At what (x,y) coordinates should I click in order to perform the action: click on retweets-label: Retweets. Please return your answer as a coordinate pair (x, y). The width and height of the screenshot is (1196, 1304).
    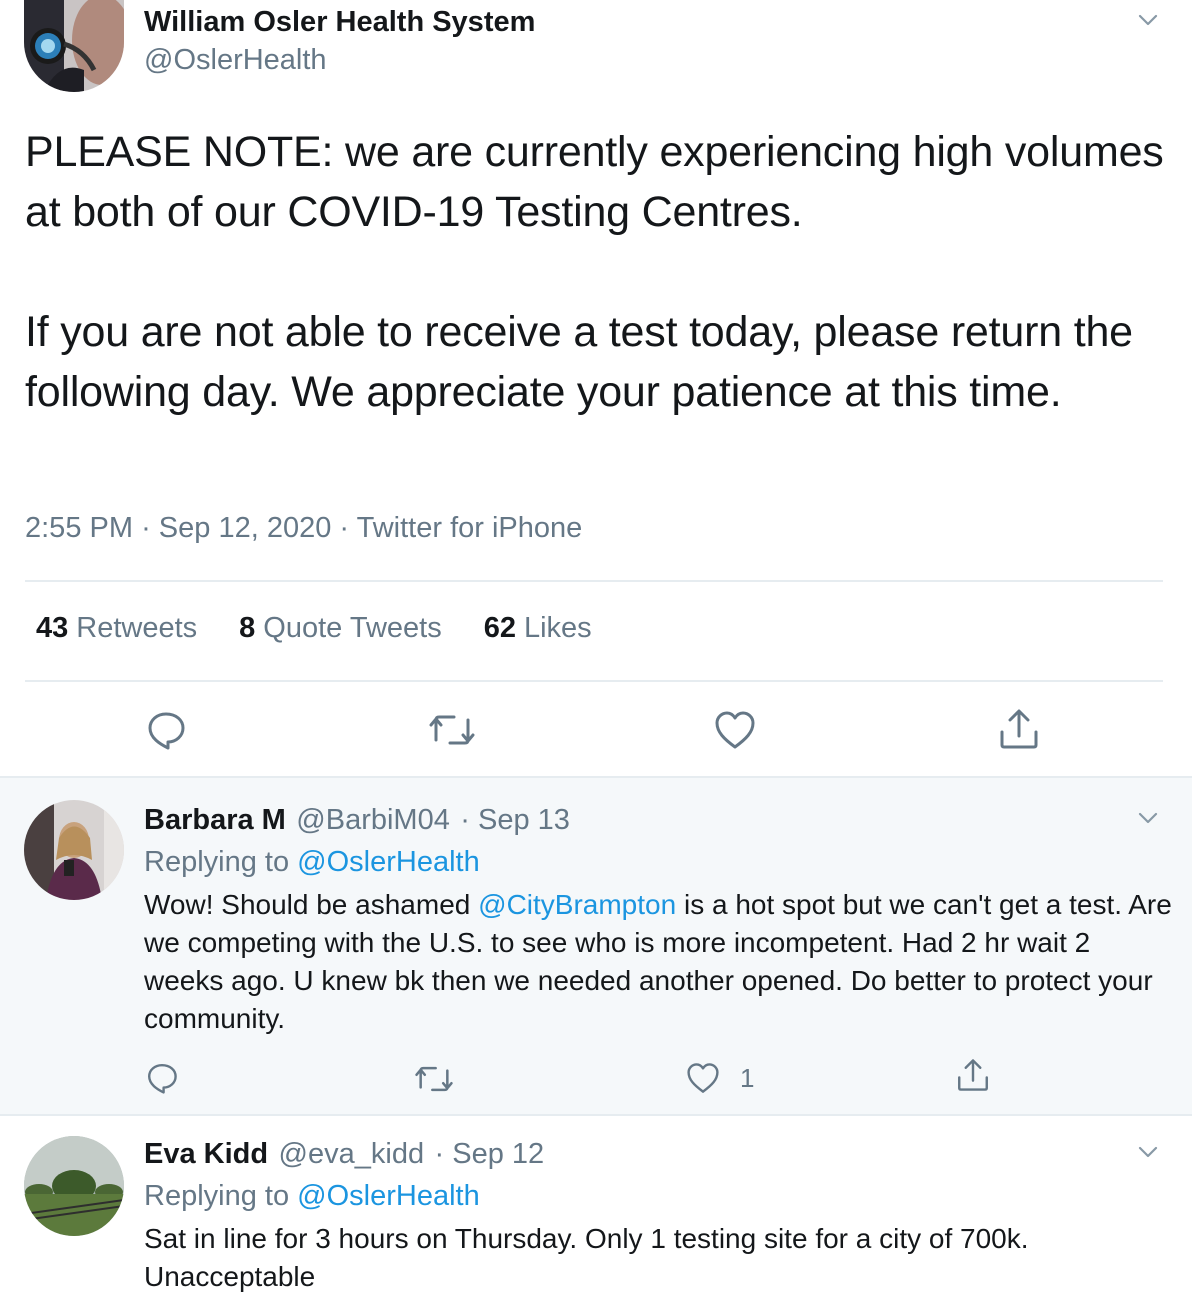
    Looking at the image, I should click on (137, 628).